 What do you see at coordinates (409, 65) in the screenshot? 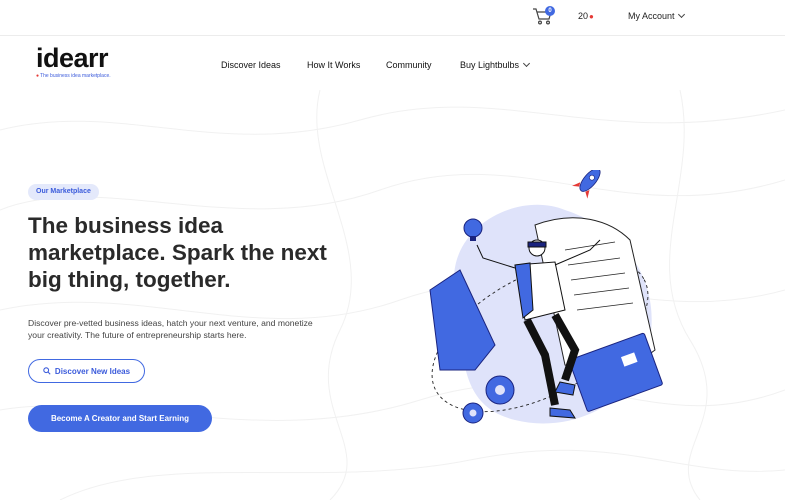
I see `nav-community: Community` at bounding box center [409, 65].